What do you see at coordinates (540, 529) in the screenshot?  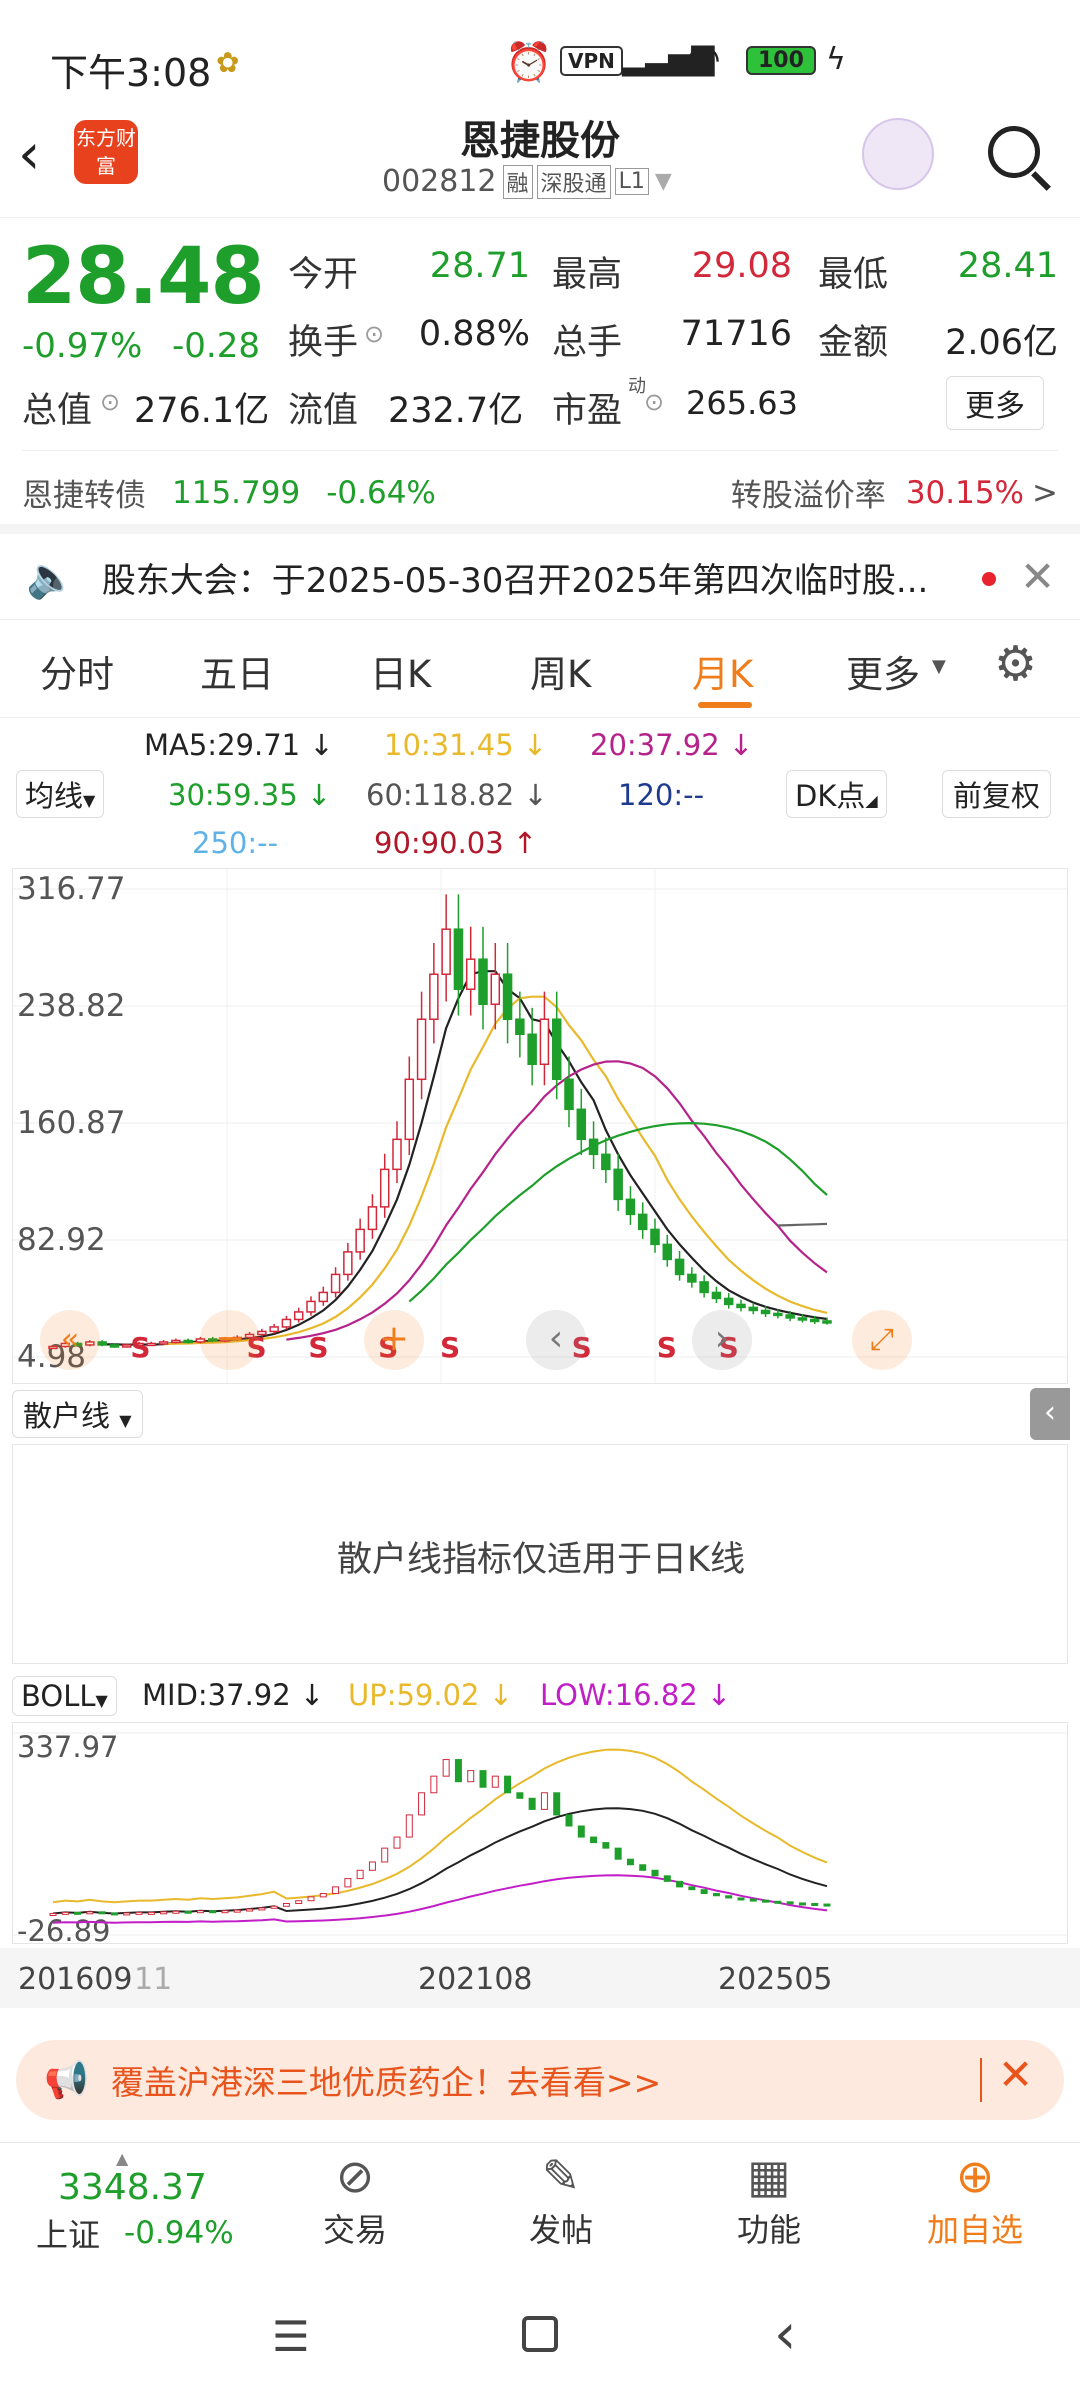 I see `section-gap` at bounding box center [540, 529].